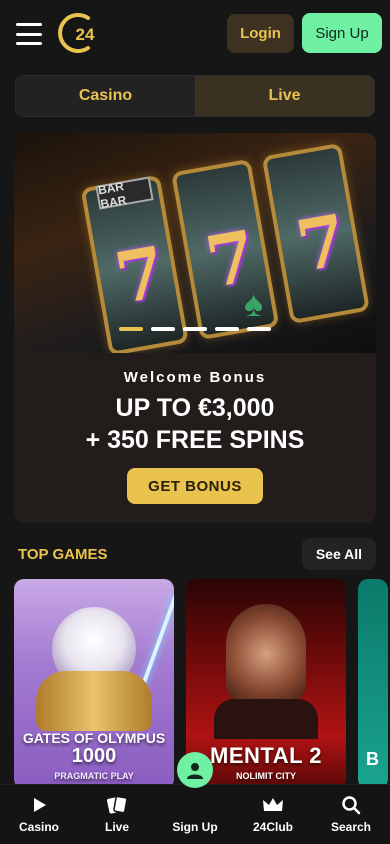 This screenshot has height=844, width=390. I want to click on cards-icon, so click(117, 805).